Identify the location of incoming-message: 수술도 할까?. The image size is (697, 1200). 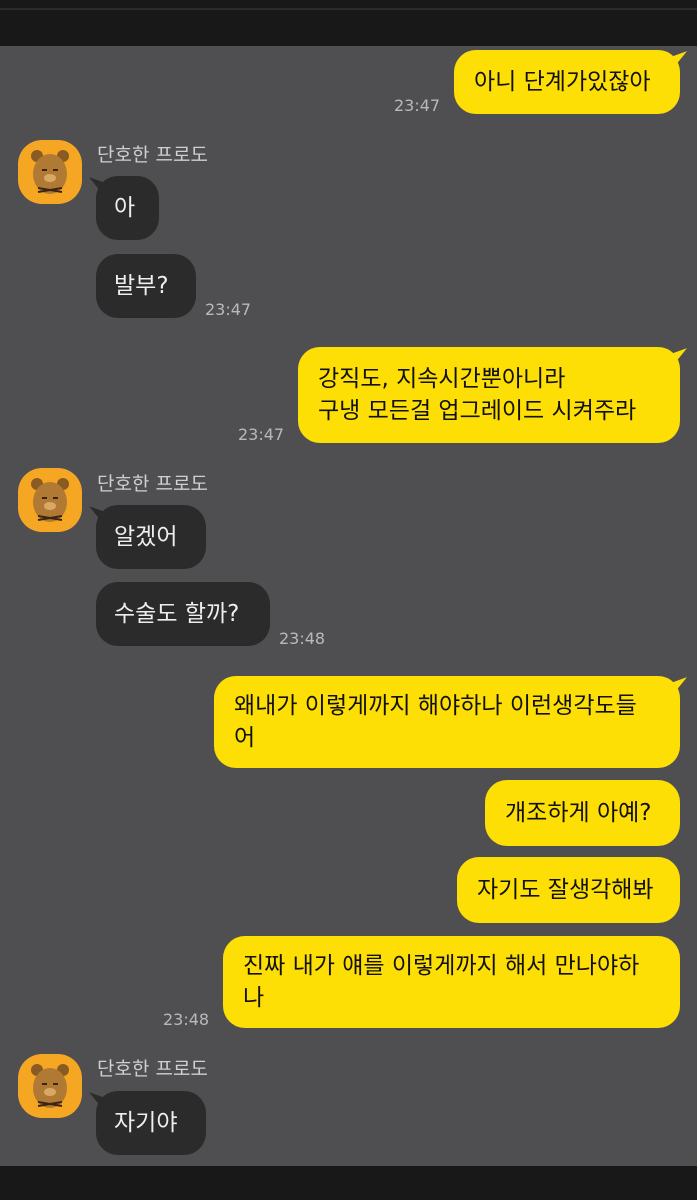
(183, 614).